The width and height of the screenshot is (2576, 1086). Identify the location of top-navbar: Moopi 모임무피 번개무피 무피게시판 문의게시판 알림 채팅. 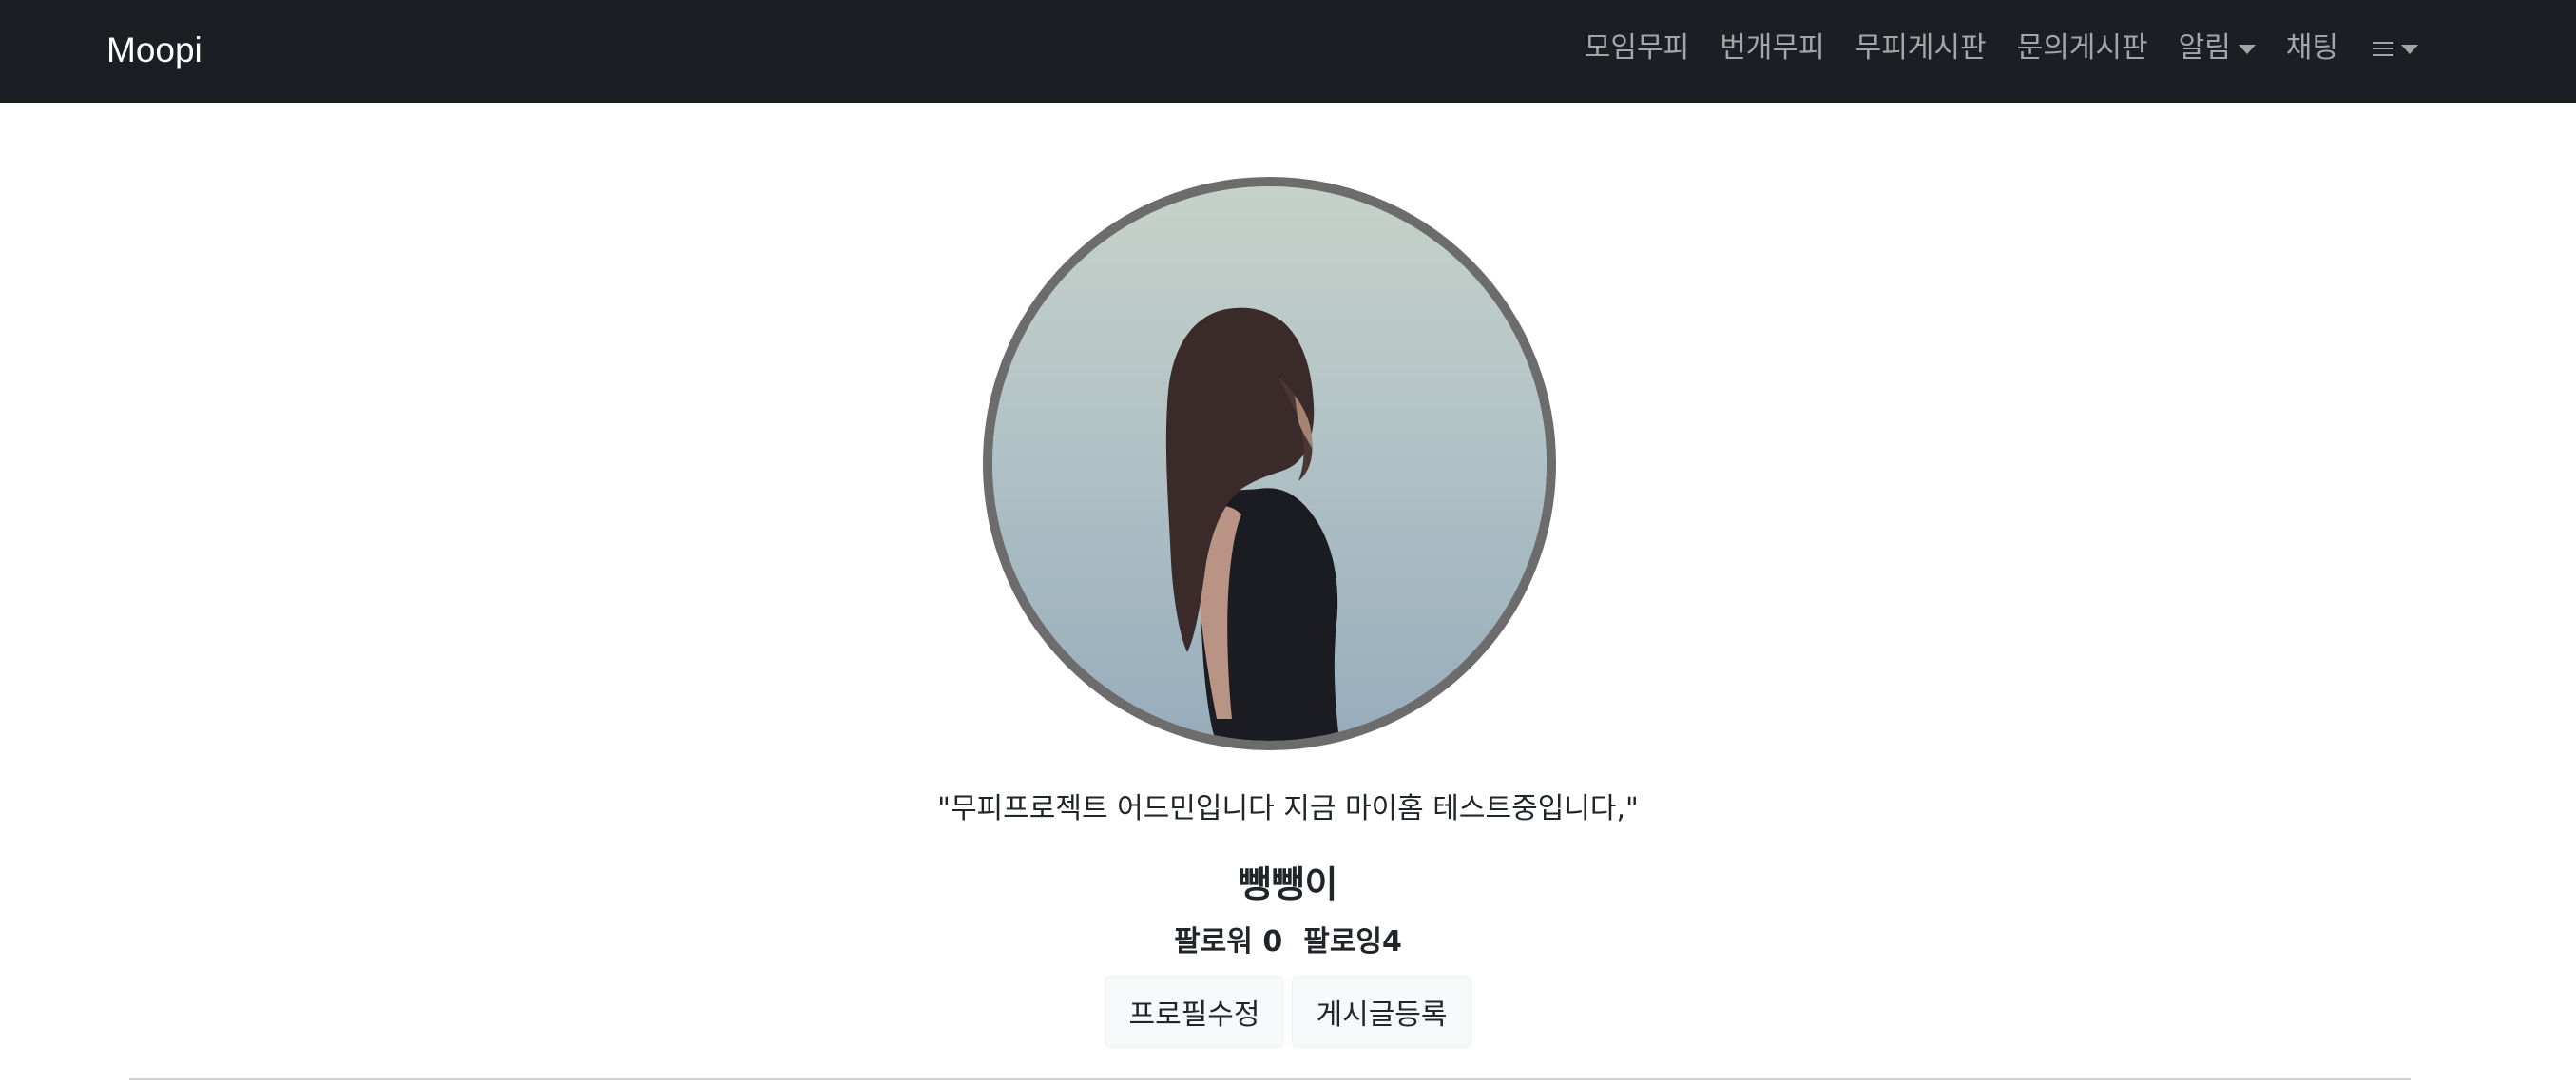
(1288, 52).